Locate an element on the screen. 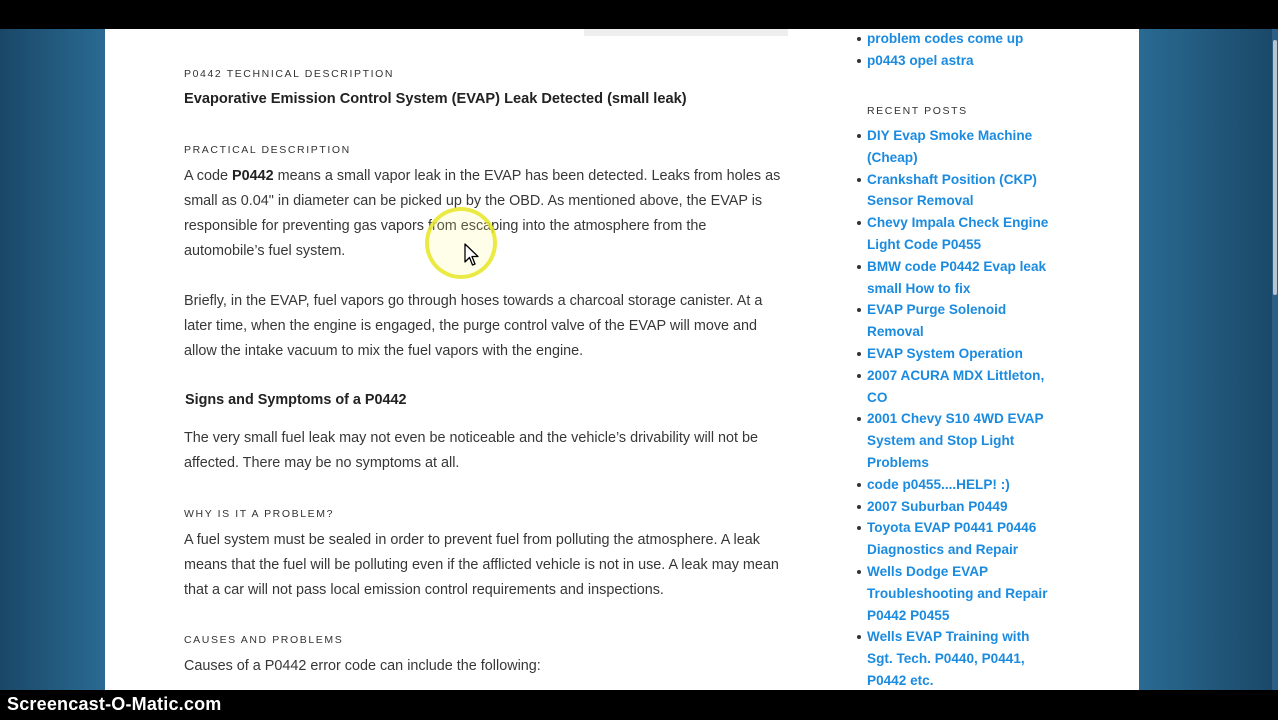  causes-label: CAUSES AND PROBLEMS is located at coordinates (264, 640).